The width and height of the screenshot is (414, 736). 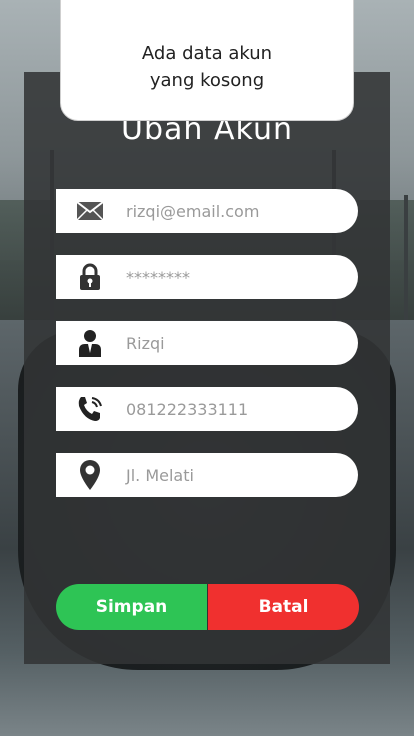 What do you see at coordinates (283, 607) in the screenshot?
I see `cancel-button: Batal` at bounding box center [283, 607].